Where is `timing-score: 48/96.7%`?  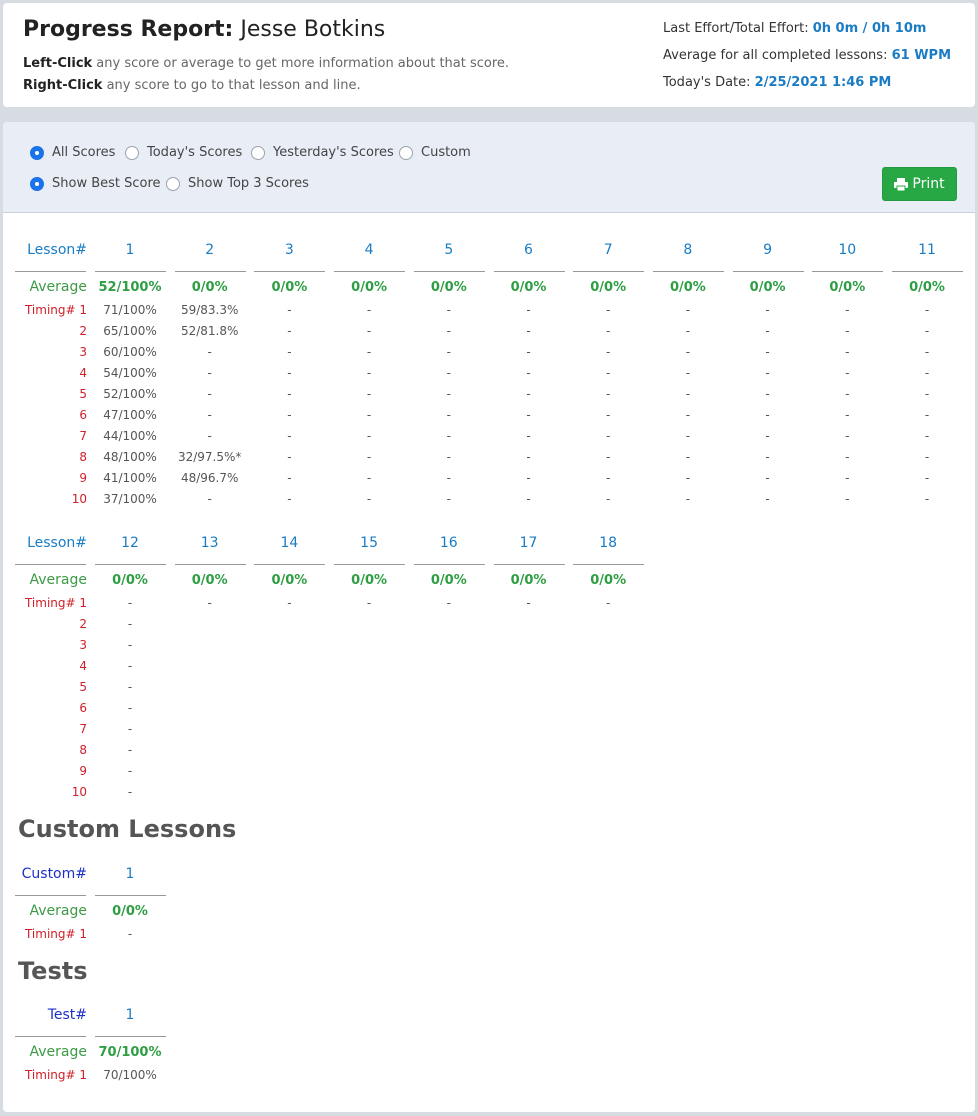
timing-score: 48/96.7% is located at coordinates (210, 478).